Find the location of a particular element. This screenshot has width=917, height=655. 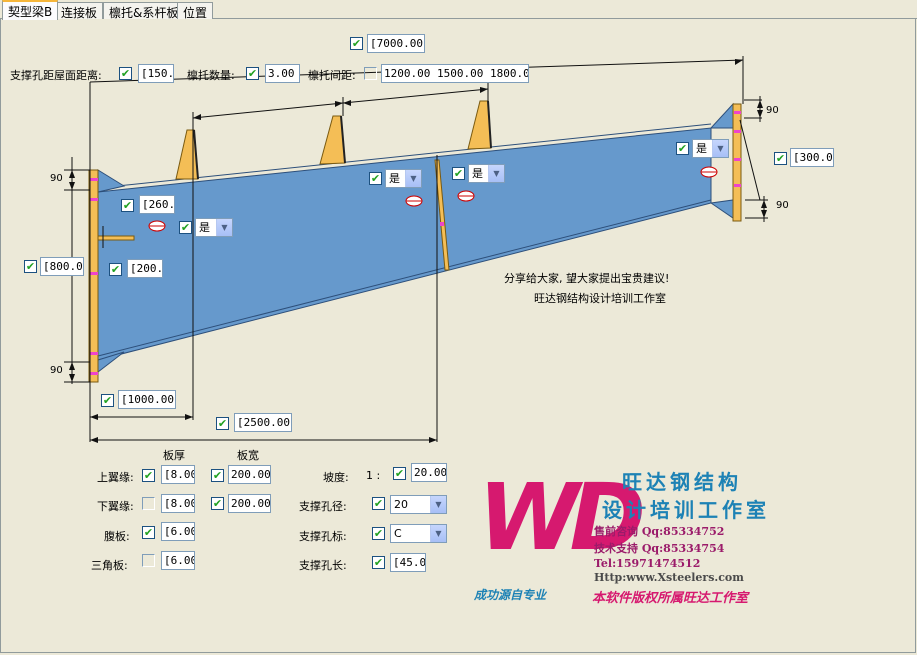

hole-dia-select: 20 ▼ is located at coordinates (418, 504).